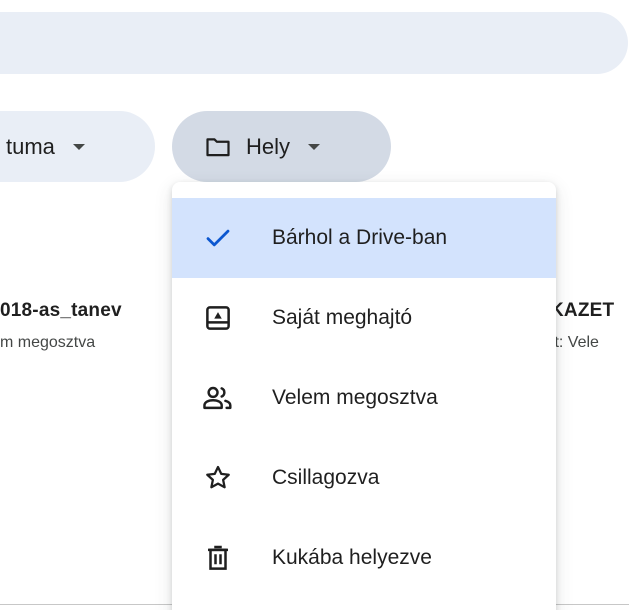  I want to click on location-filter-label: Hely, so click(268, 146).